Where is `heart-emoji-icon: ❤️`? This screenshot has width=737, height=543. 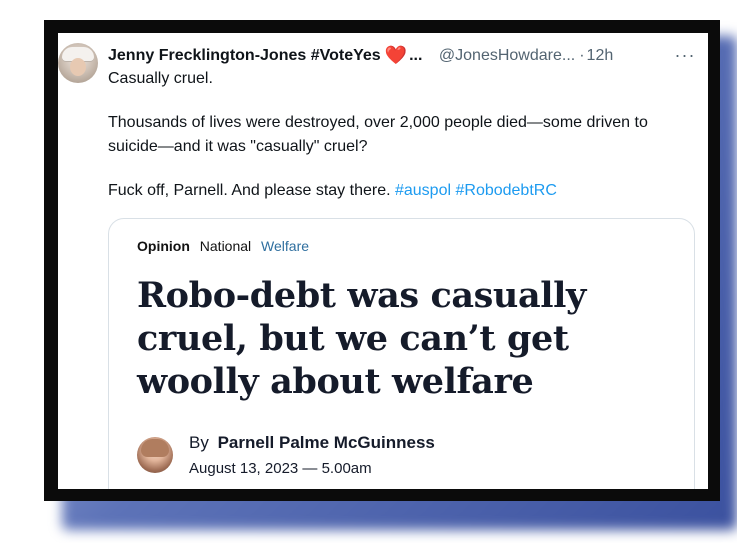 heart-emoji-icon: ❤️ is located at coordinates (396, 55).